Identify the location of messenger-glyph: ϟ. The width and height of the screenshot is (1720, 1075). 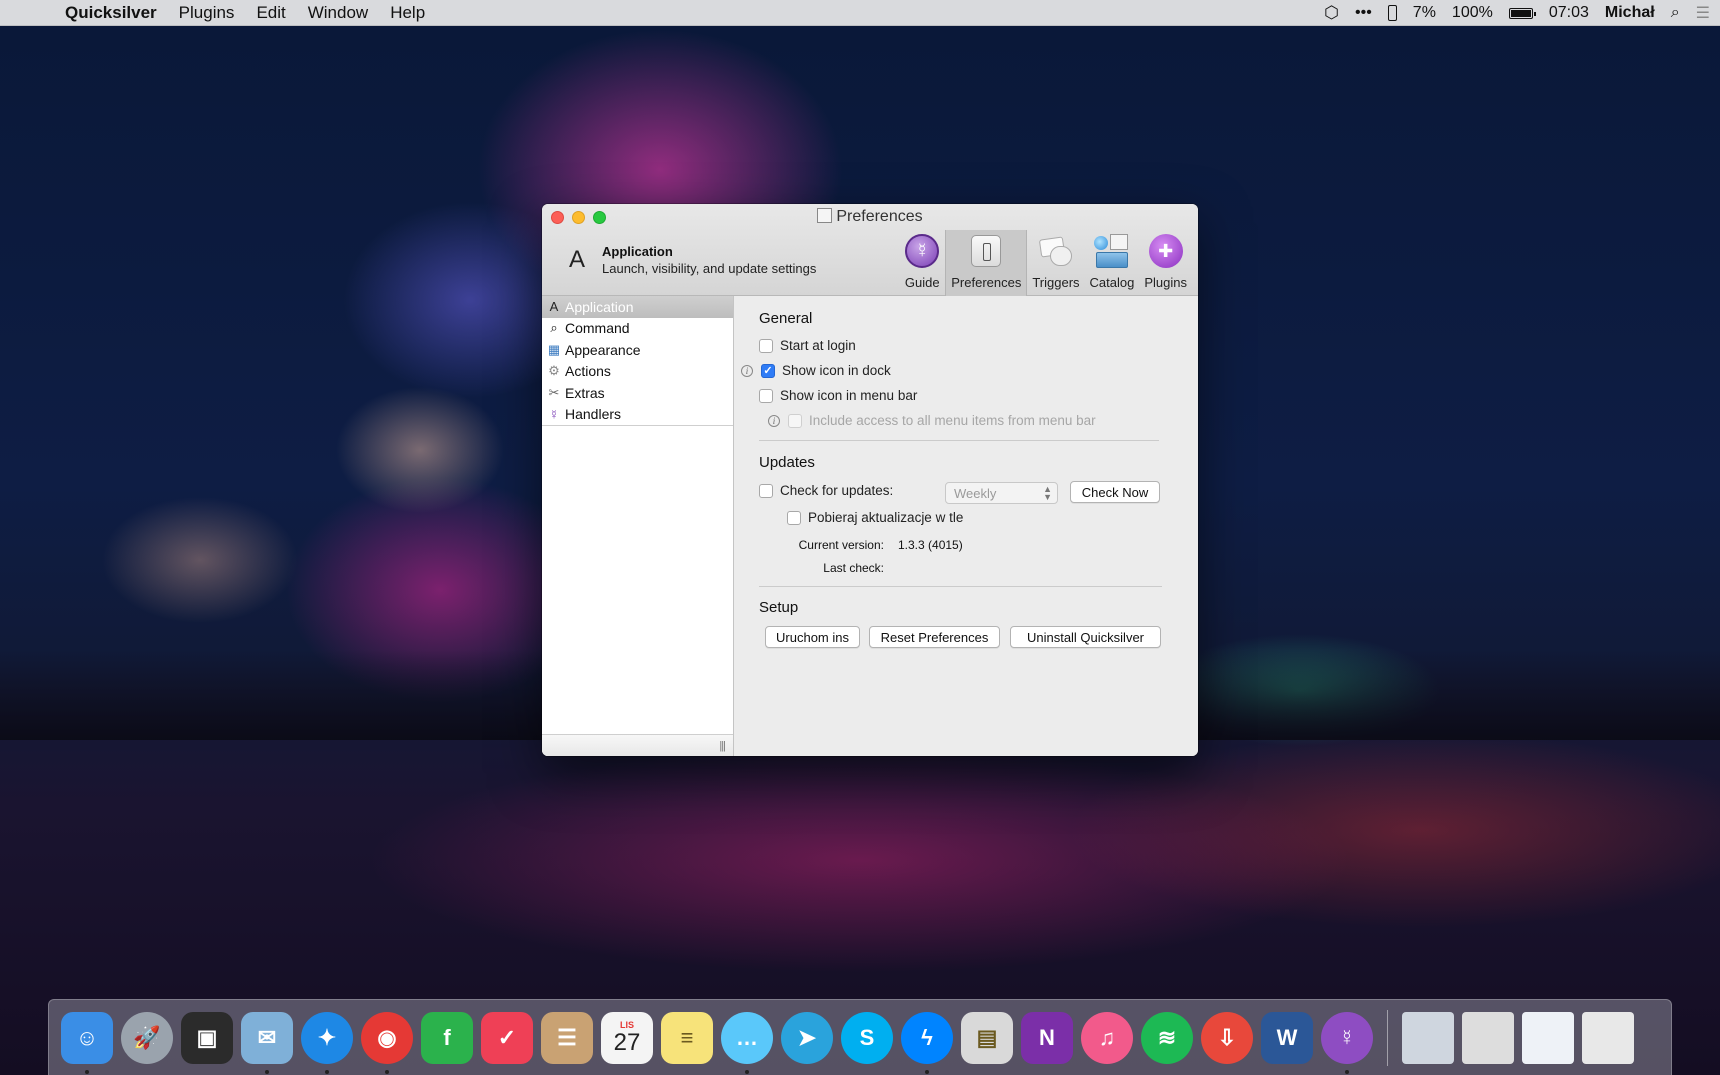
(927, 1037).